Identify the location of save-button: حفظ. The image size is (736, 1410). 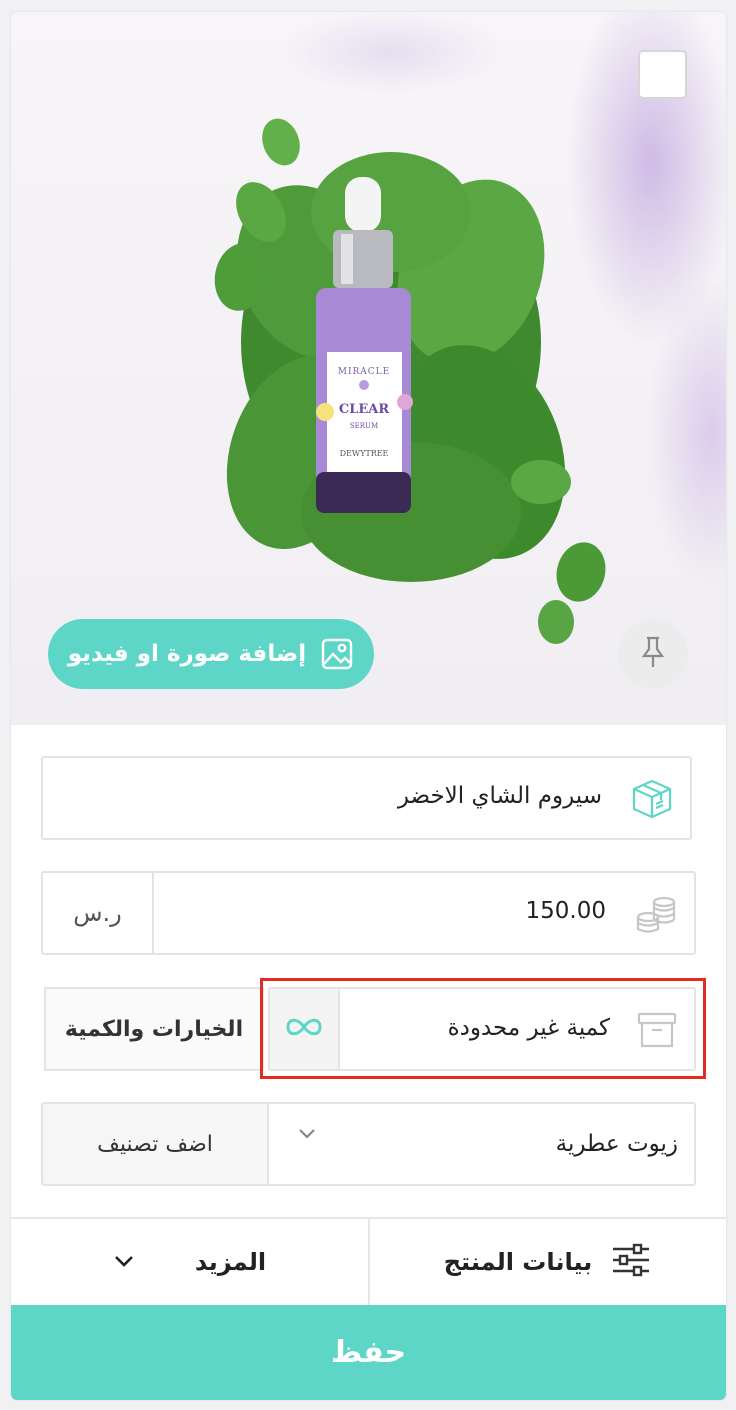
(368, 1352).